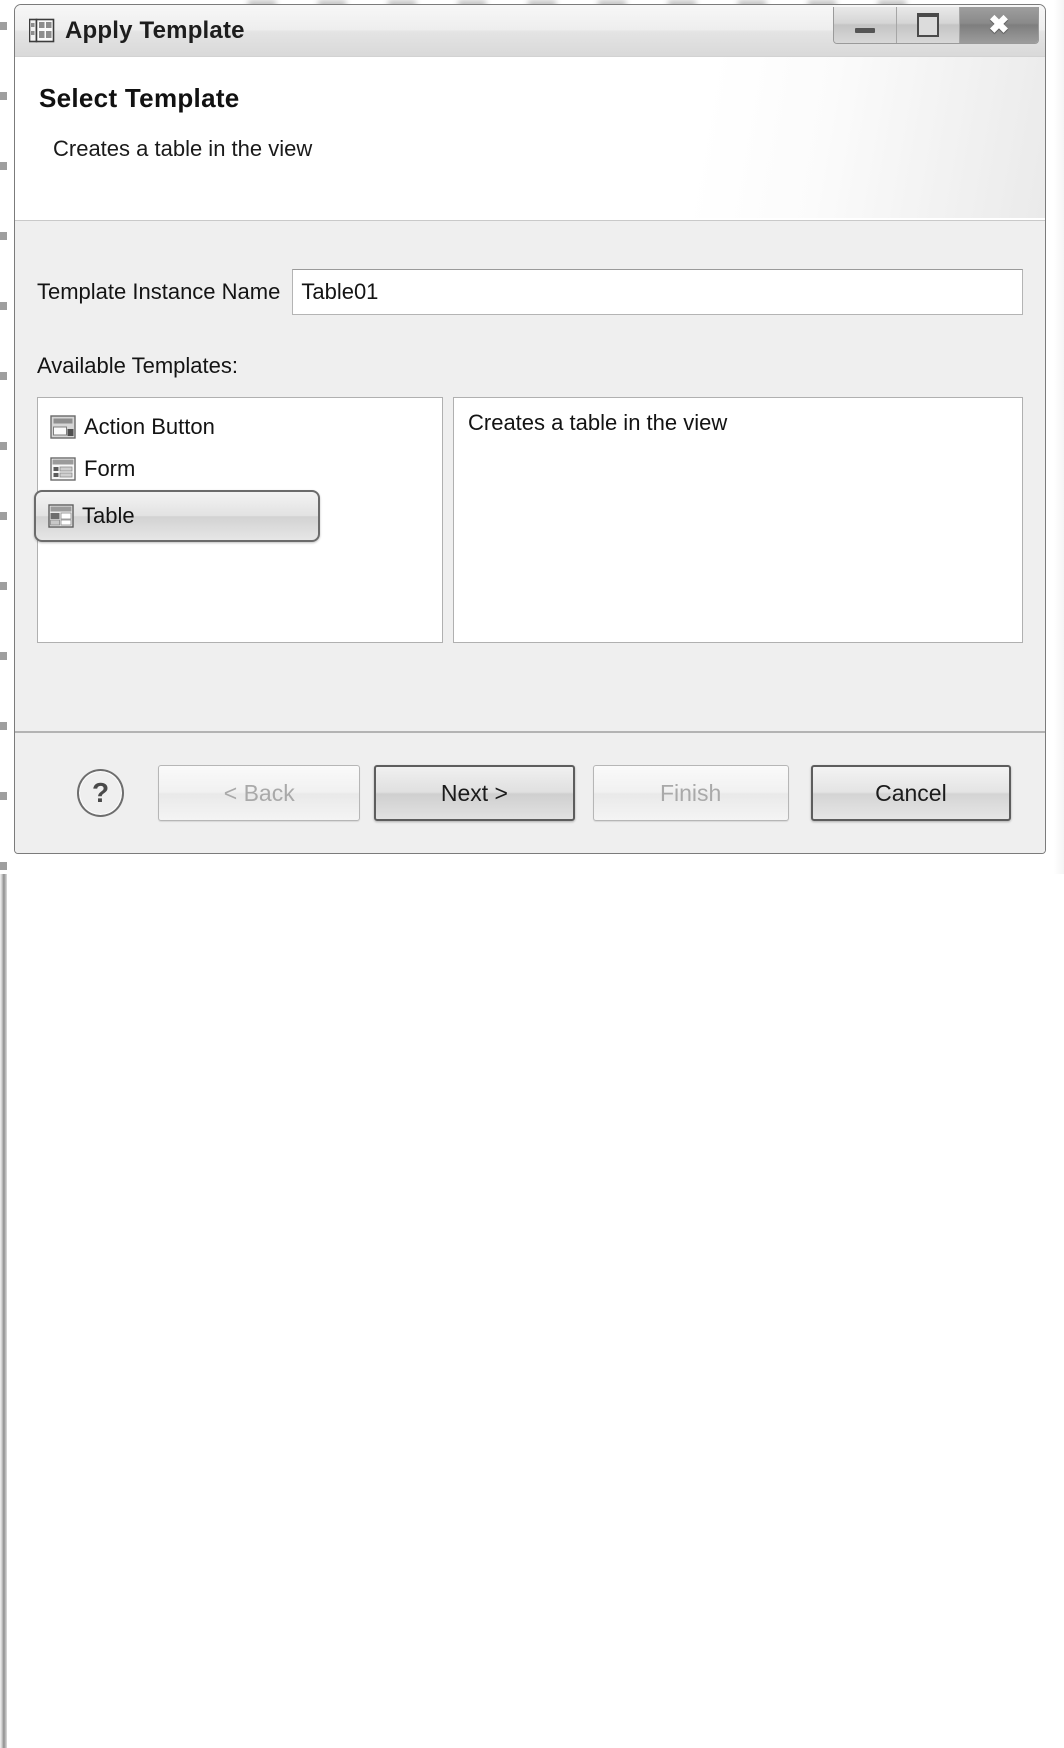  I want to click on template-instance-name-label: Template Instance Name, so click(159, 291).